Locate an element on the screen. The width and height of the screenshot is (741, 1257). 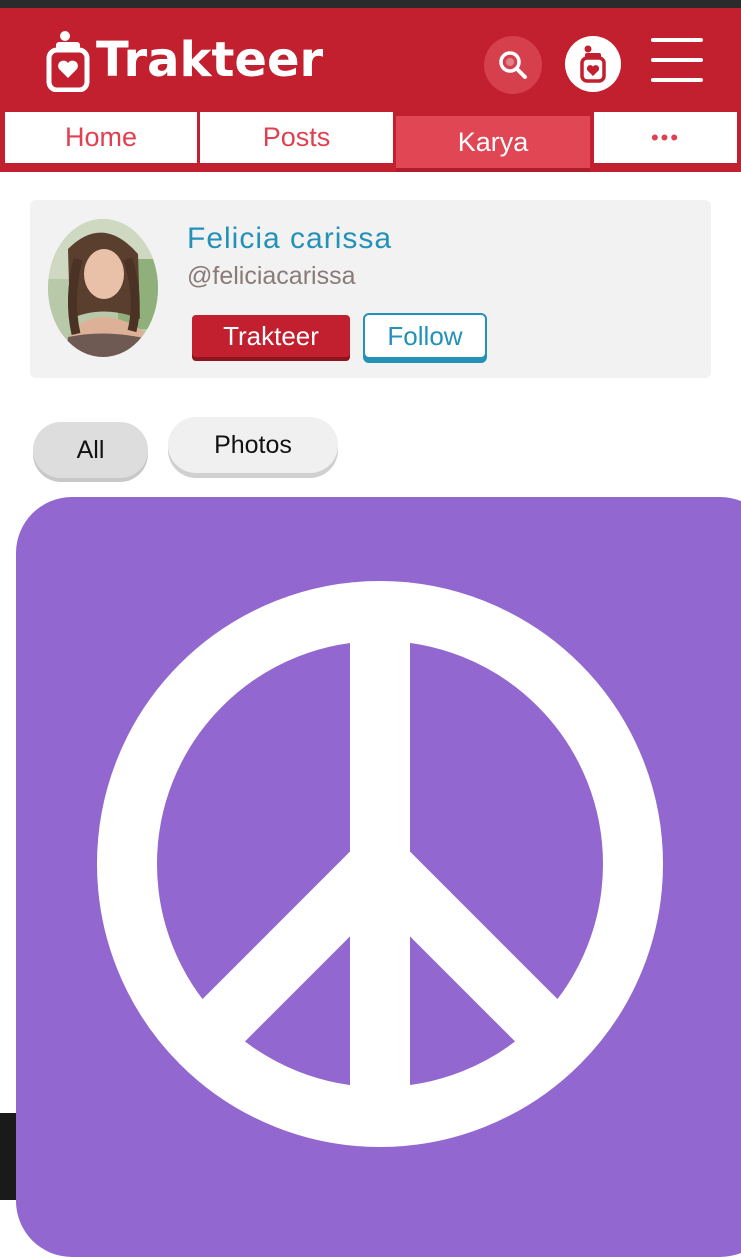
status-strip is located at coordinates (370, 4).